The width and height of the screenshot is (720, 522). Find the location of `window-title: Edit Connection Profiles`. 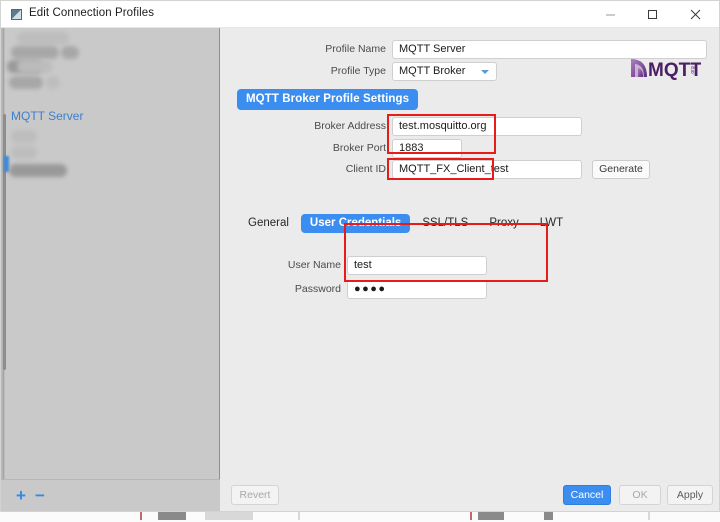

window-title: Edit Connection Profiles is located at coordinates (92, 13).